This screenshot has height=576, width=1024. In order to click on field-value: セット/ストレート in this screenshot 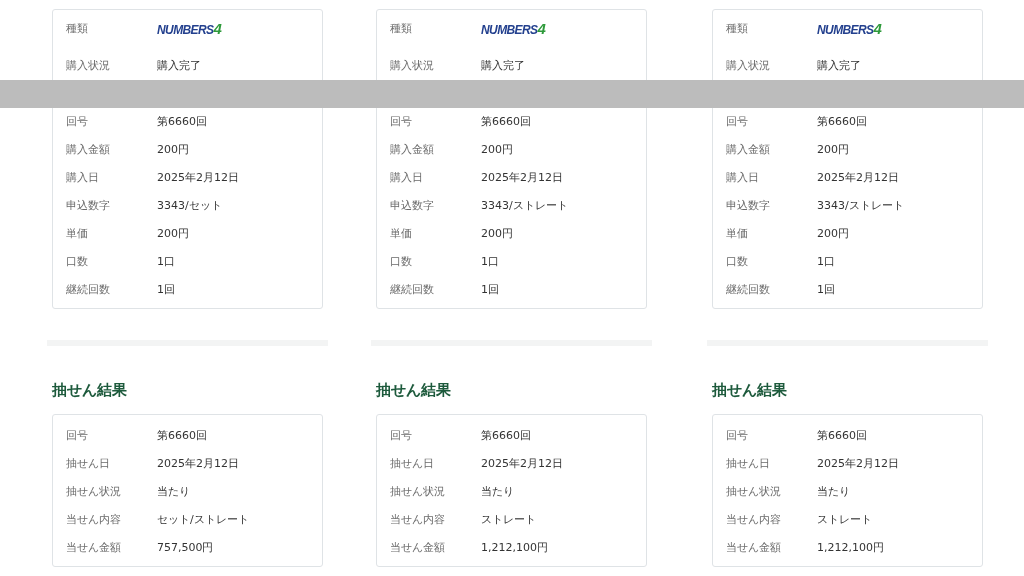, I will do `click(203, 519)`.